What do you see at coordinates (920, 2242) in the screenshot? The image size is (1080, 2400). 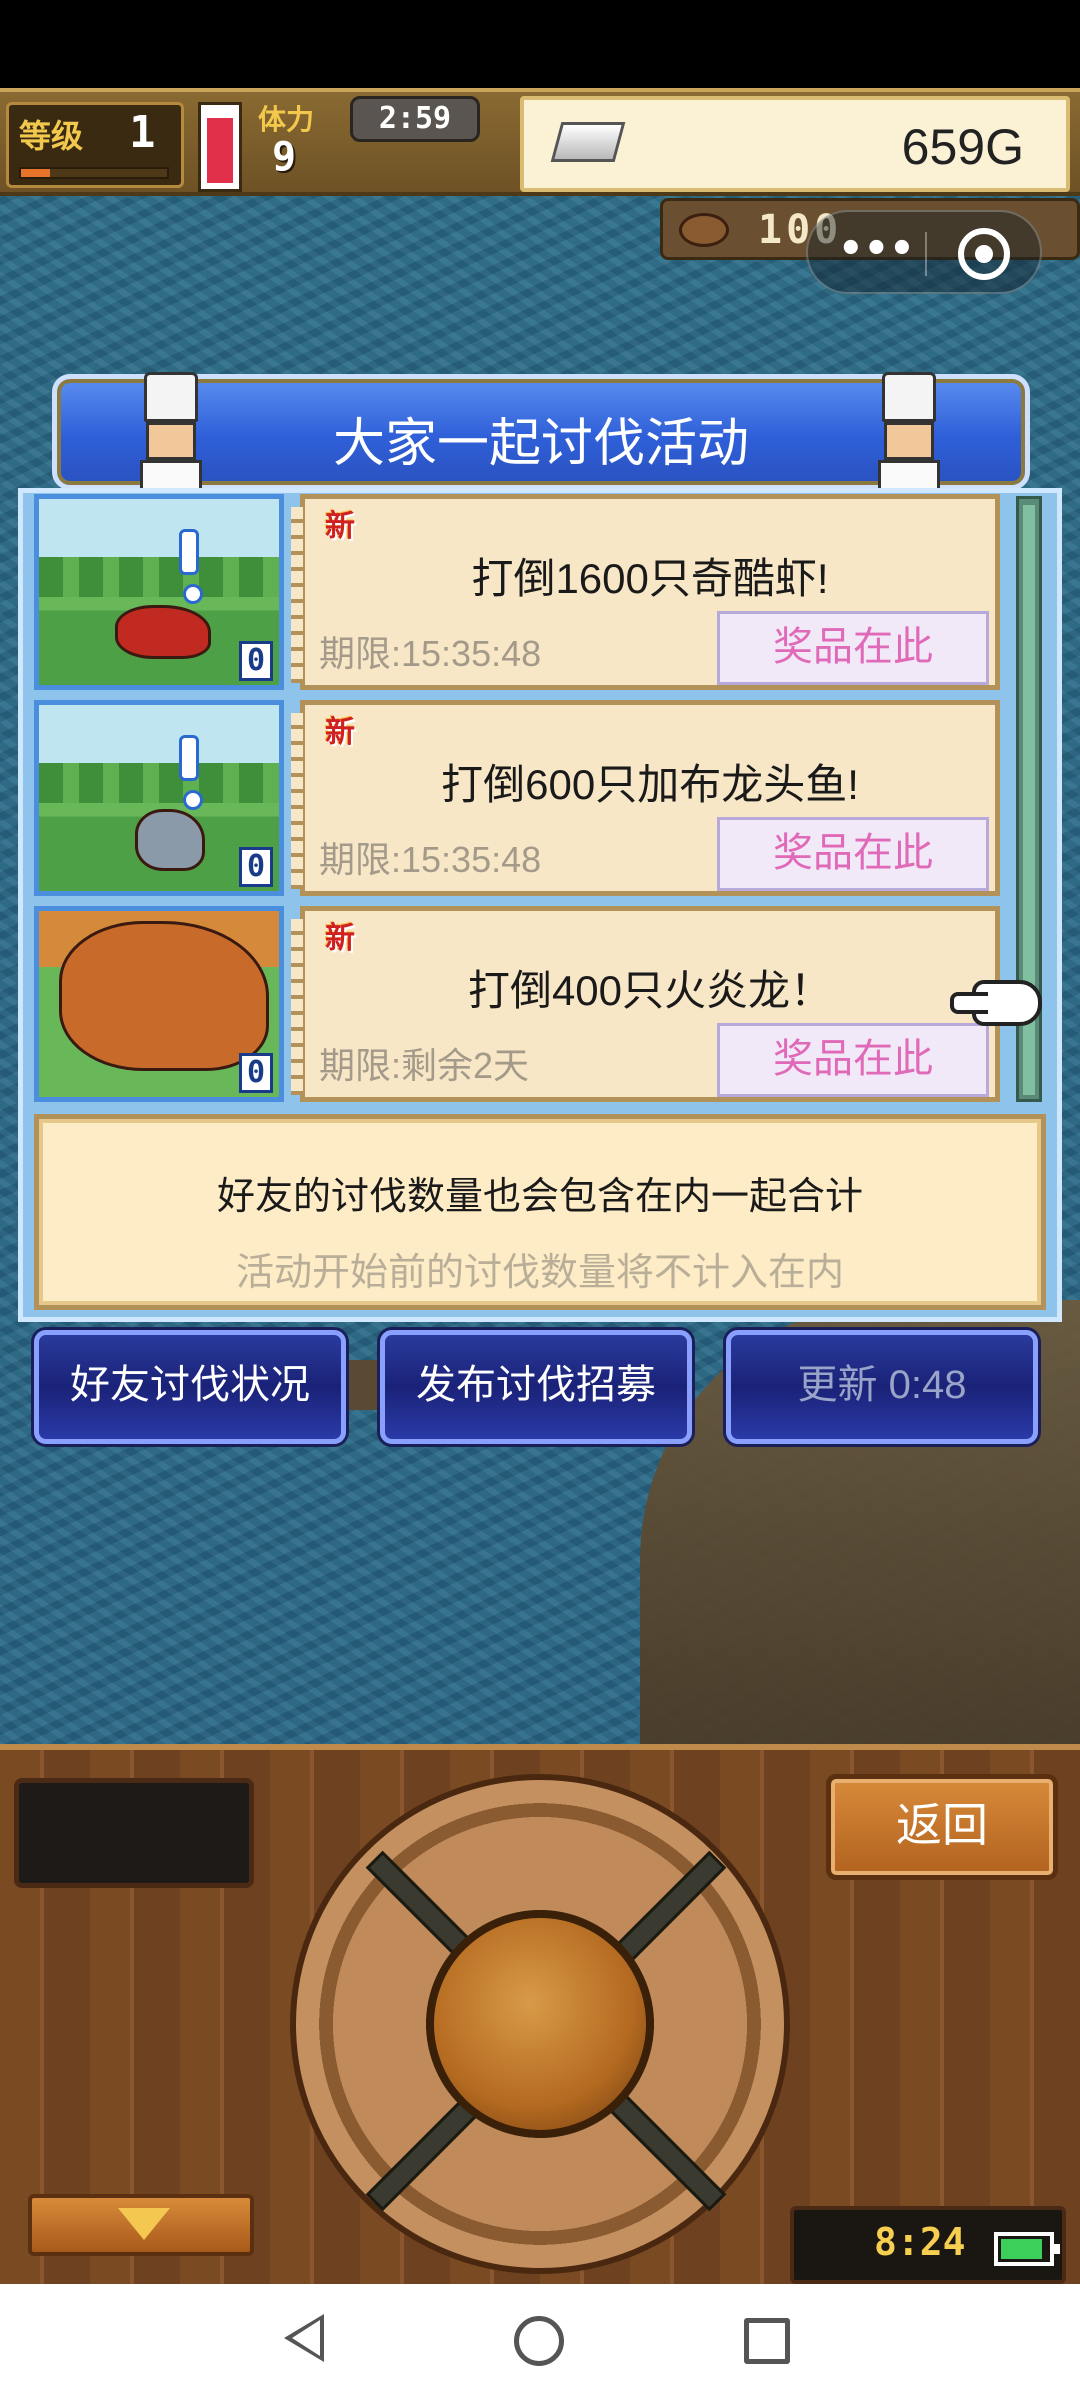 I see `clock-time: 8:24` at bounding box center [920, 2242].